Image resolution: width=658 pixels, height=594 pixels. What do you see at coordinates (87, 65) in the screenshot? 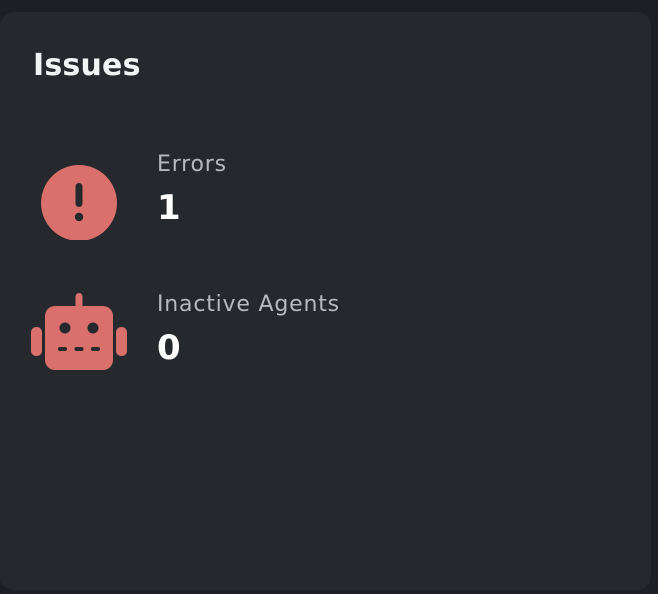
I see `card-title: Issues` at bounding box center [87, 65].